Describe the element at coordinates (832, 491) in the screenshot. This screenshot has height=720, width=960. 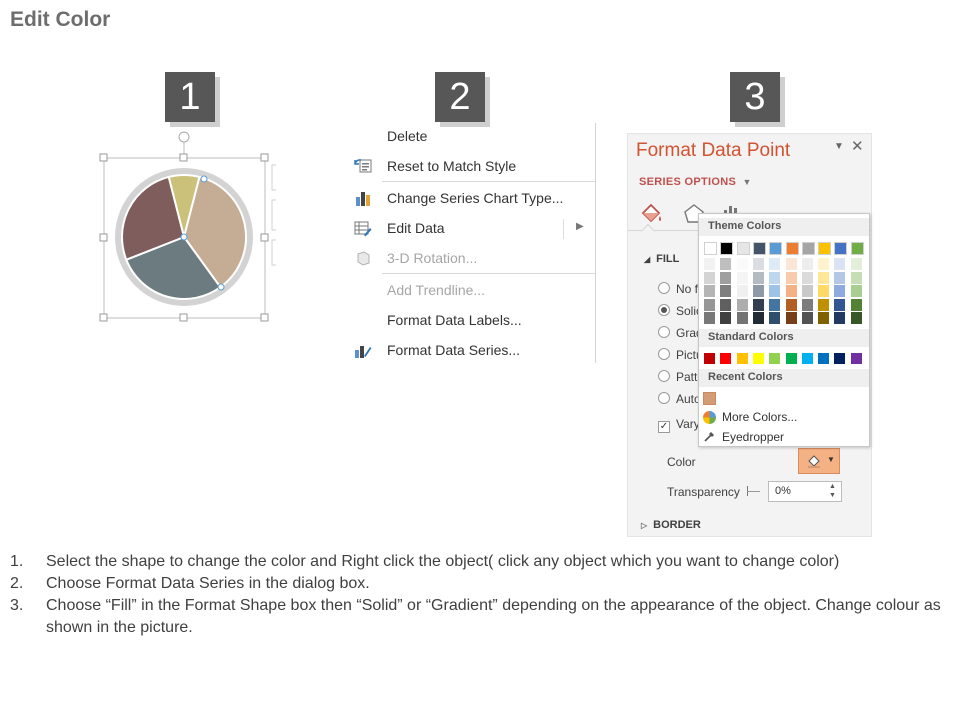
I see `spinner-arrows-icon: ▲ ▼` at that location.